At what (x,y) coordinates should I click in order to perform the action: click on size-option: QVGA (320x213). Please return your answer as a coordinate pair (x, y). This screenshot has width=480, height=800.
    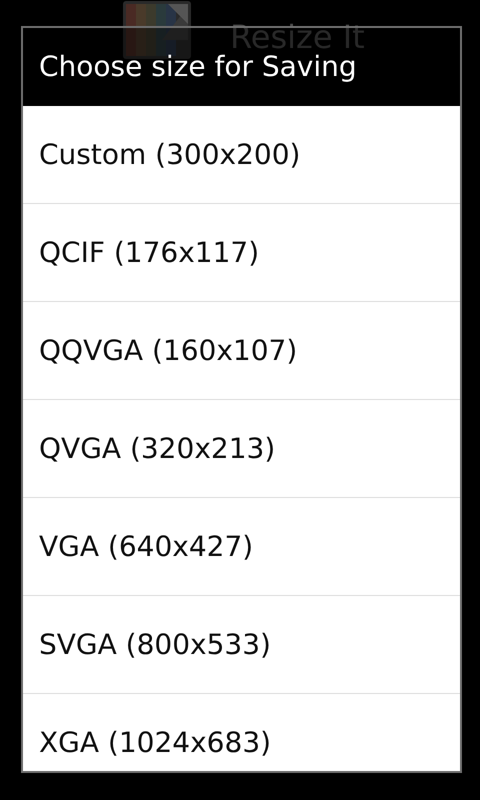
    Looking at the image, I should click on (241, 449).